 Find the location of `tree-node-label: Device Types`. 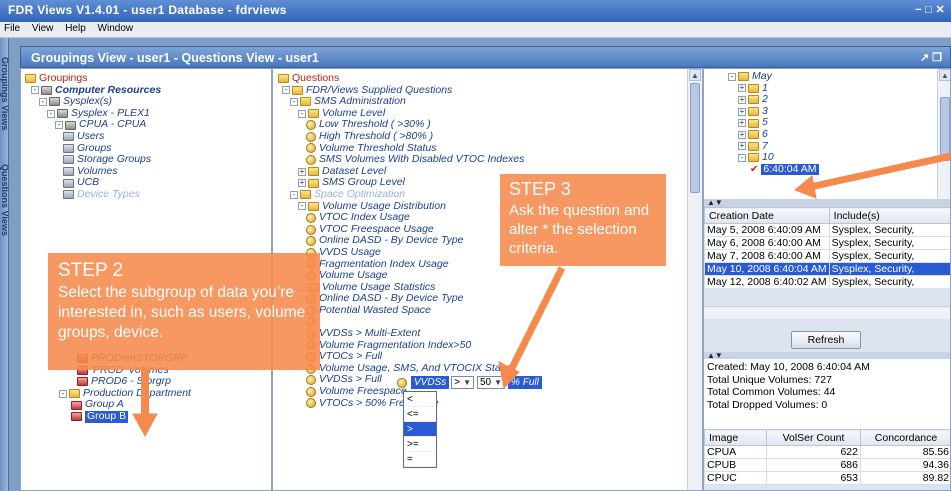

tree-node-label: Device Types is located at coordinates (108, 193).